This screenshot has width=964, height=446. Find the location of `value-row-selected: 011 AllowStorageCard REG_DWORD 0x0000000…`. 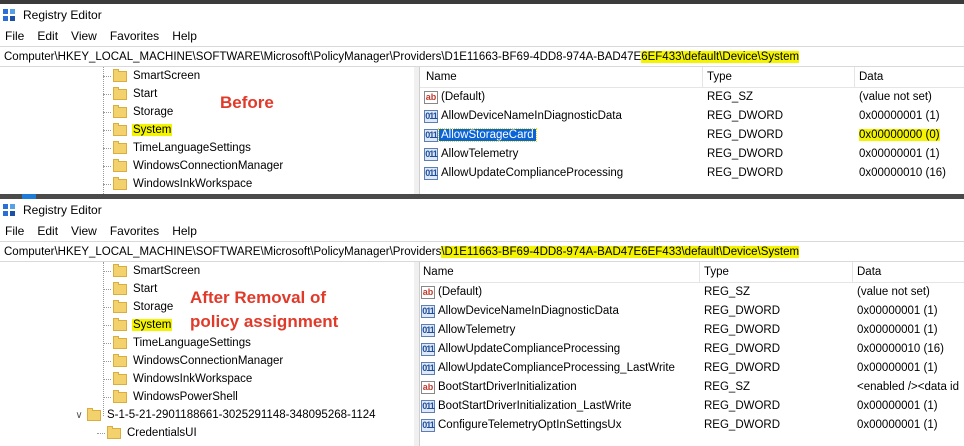

value-row-selected: 011 AllowStorageCard REG_DWORD 0x0000000… is located at coordinates (692, 135).